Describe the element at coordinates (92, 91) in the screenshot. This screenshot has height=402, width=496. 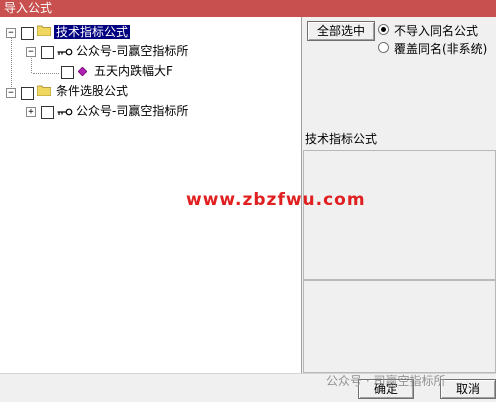
I see `tree-item-stock-selection: 条件选股公式` at that location.